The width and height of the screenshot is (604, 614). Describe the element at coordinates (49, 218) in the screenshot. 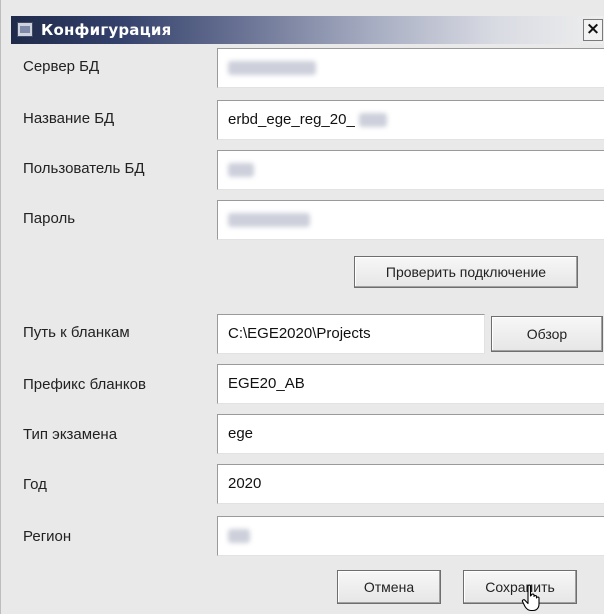

I see `password-label: Пароль` at that location.